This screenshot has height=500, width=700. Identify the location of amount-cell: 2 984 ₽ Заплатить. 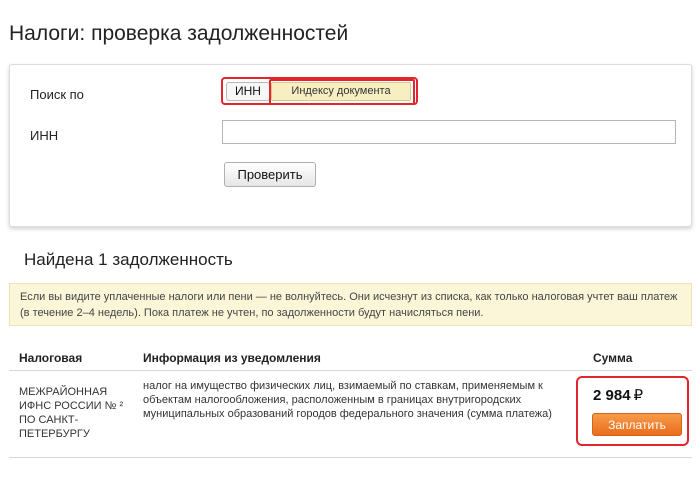
(632, 411).